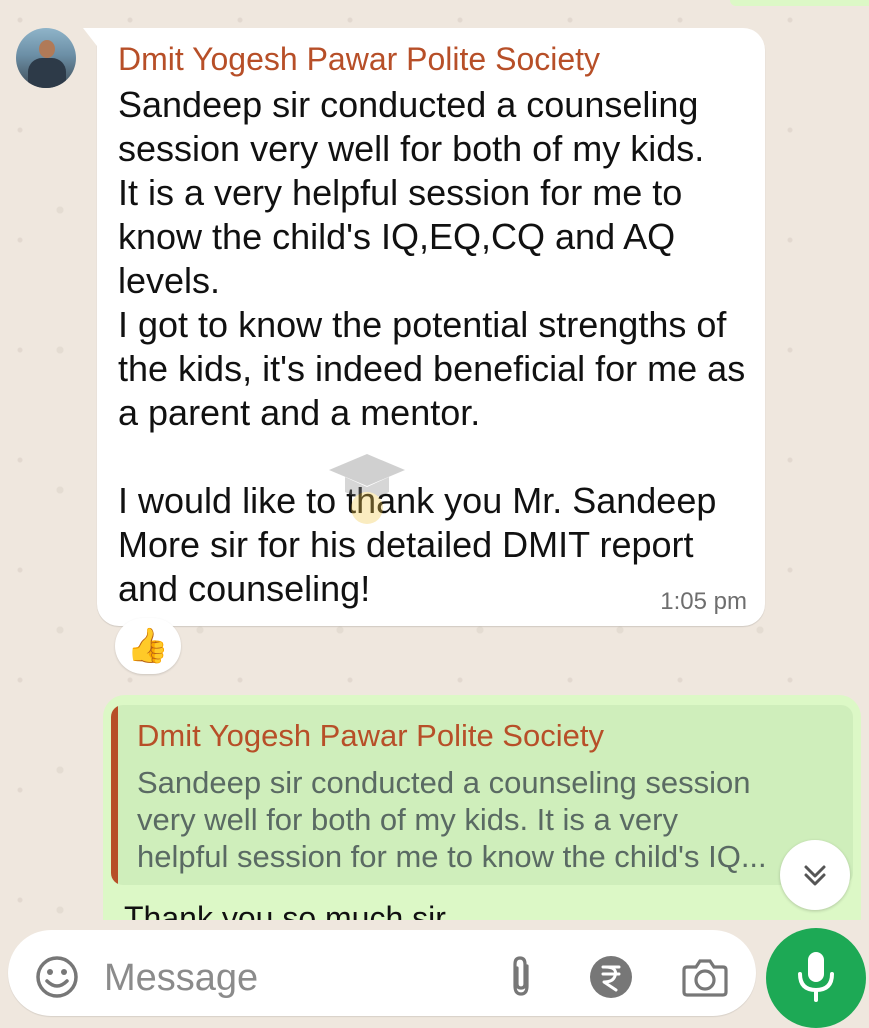 The image size is (869, 1028). I want to click on sender-name: Dmit Yogesh Pawar Polite Society, so click(359, 59).